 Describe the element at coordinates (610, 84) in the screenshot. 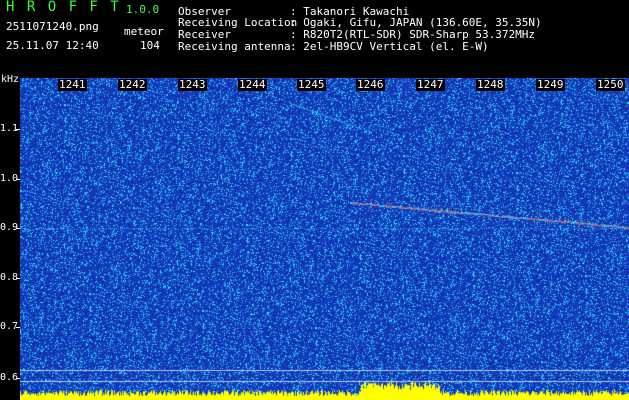

I see `x-tick-label: 1250` at that location.